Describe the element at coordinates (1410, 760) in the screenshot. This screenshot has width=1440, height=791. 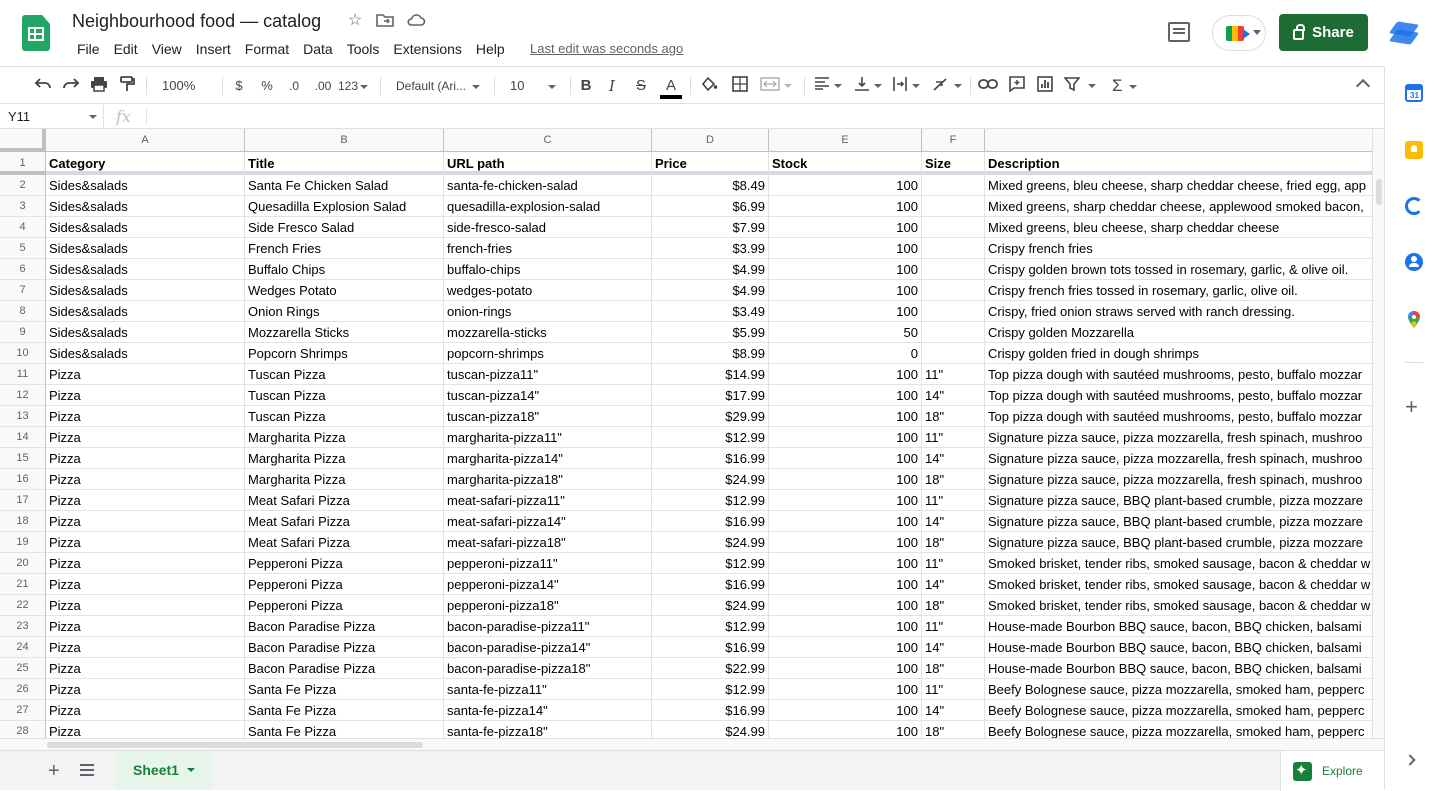
I see `chevron-right-icon` at that location.